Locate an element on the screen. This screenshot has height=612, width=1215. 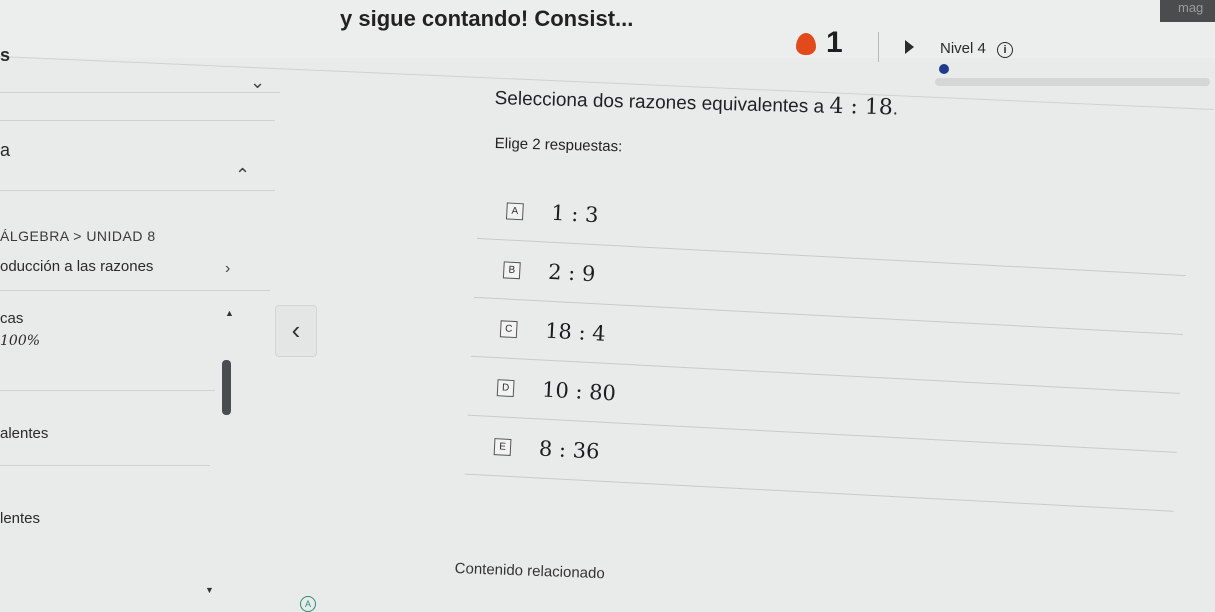
play-icon is located at coordinates (909, 47).